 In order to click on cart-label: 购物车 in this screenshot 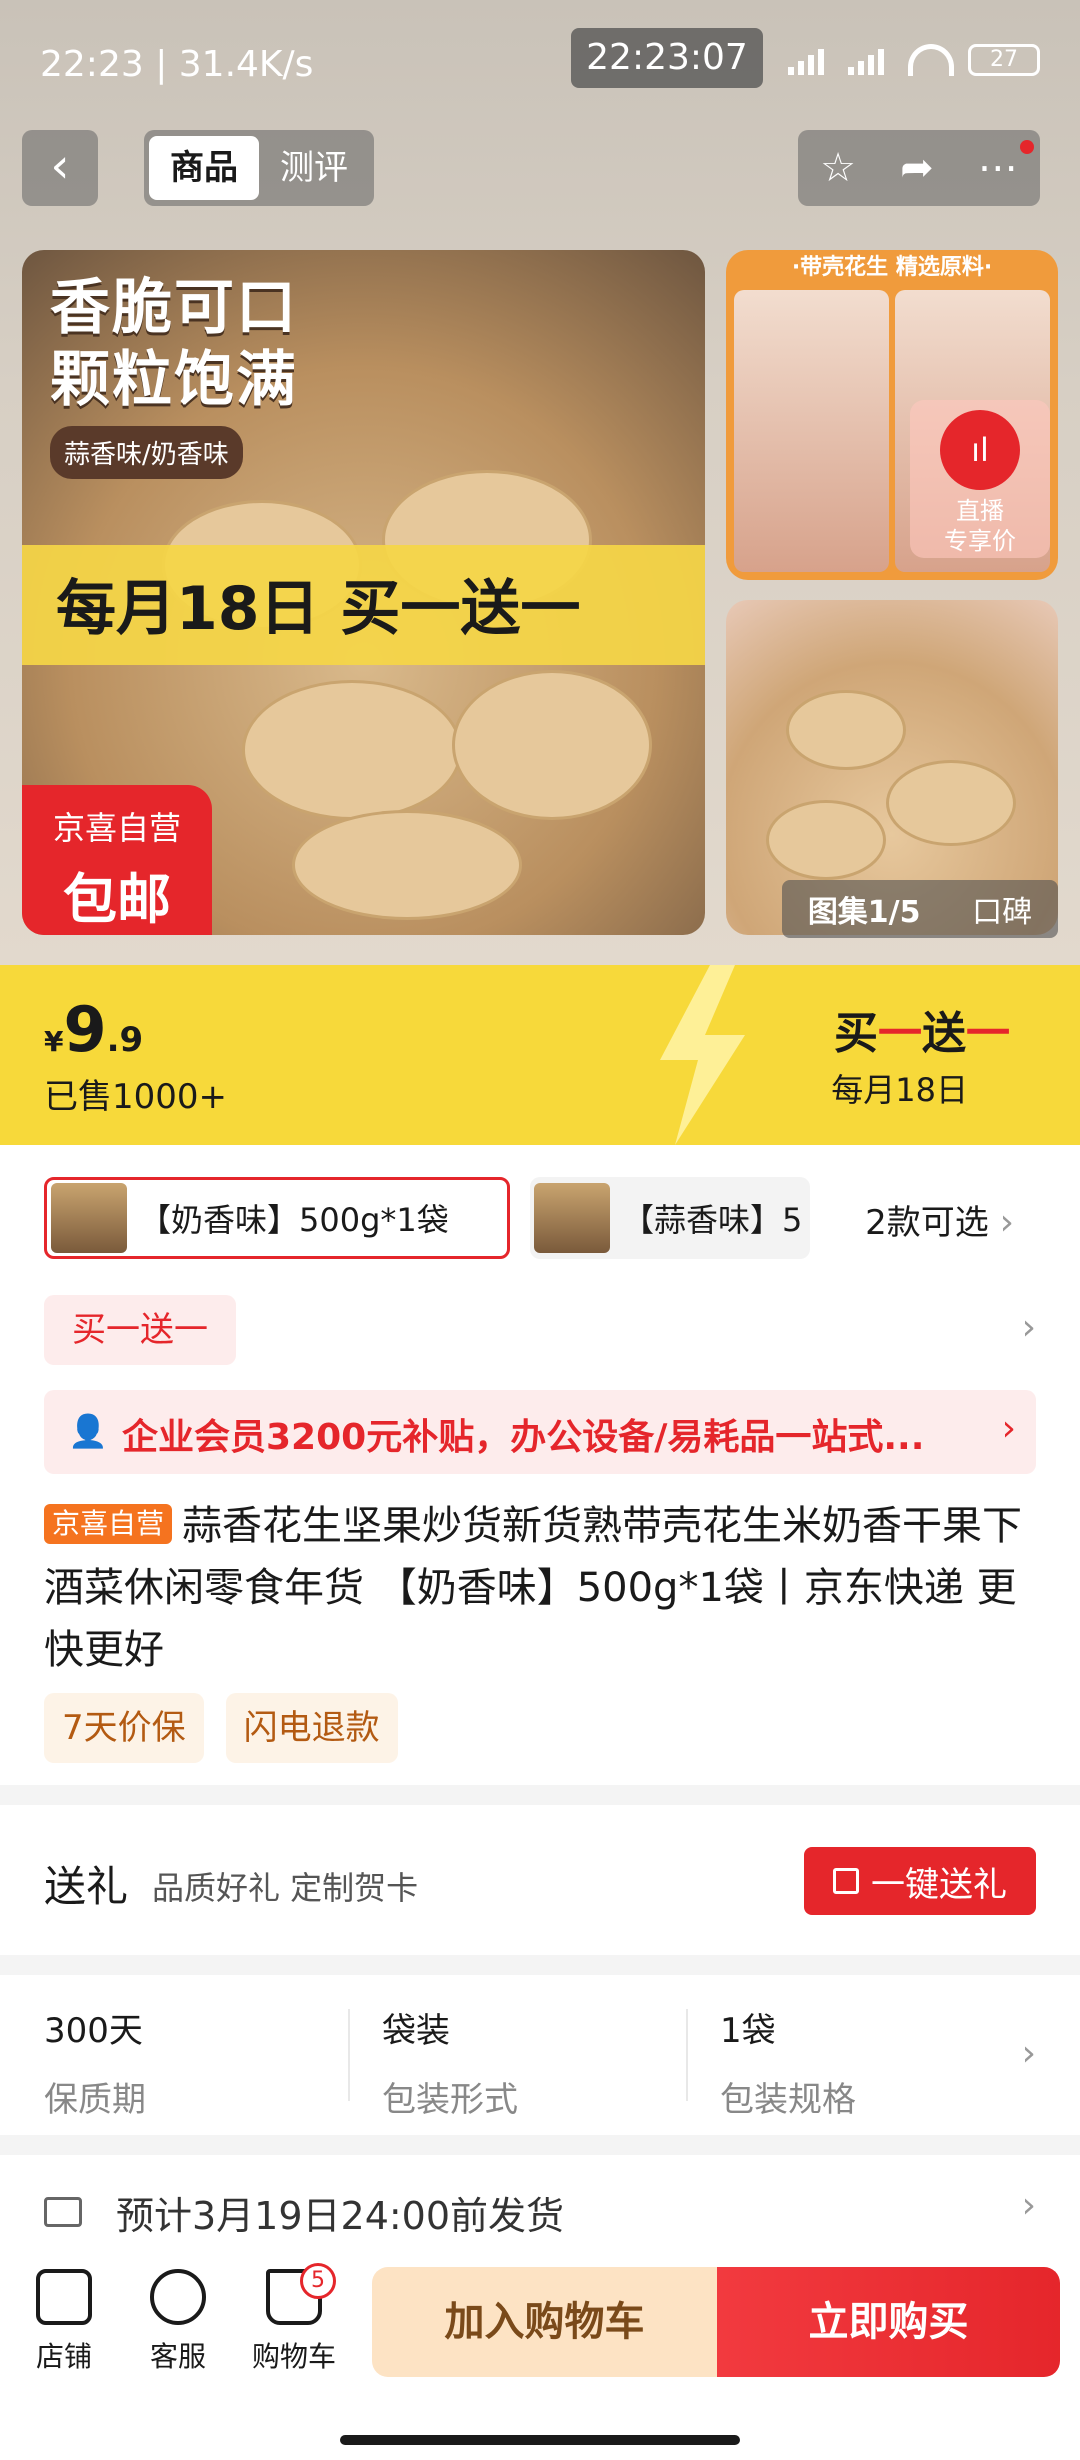, I will do `click(293, 2356)`.